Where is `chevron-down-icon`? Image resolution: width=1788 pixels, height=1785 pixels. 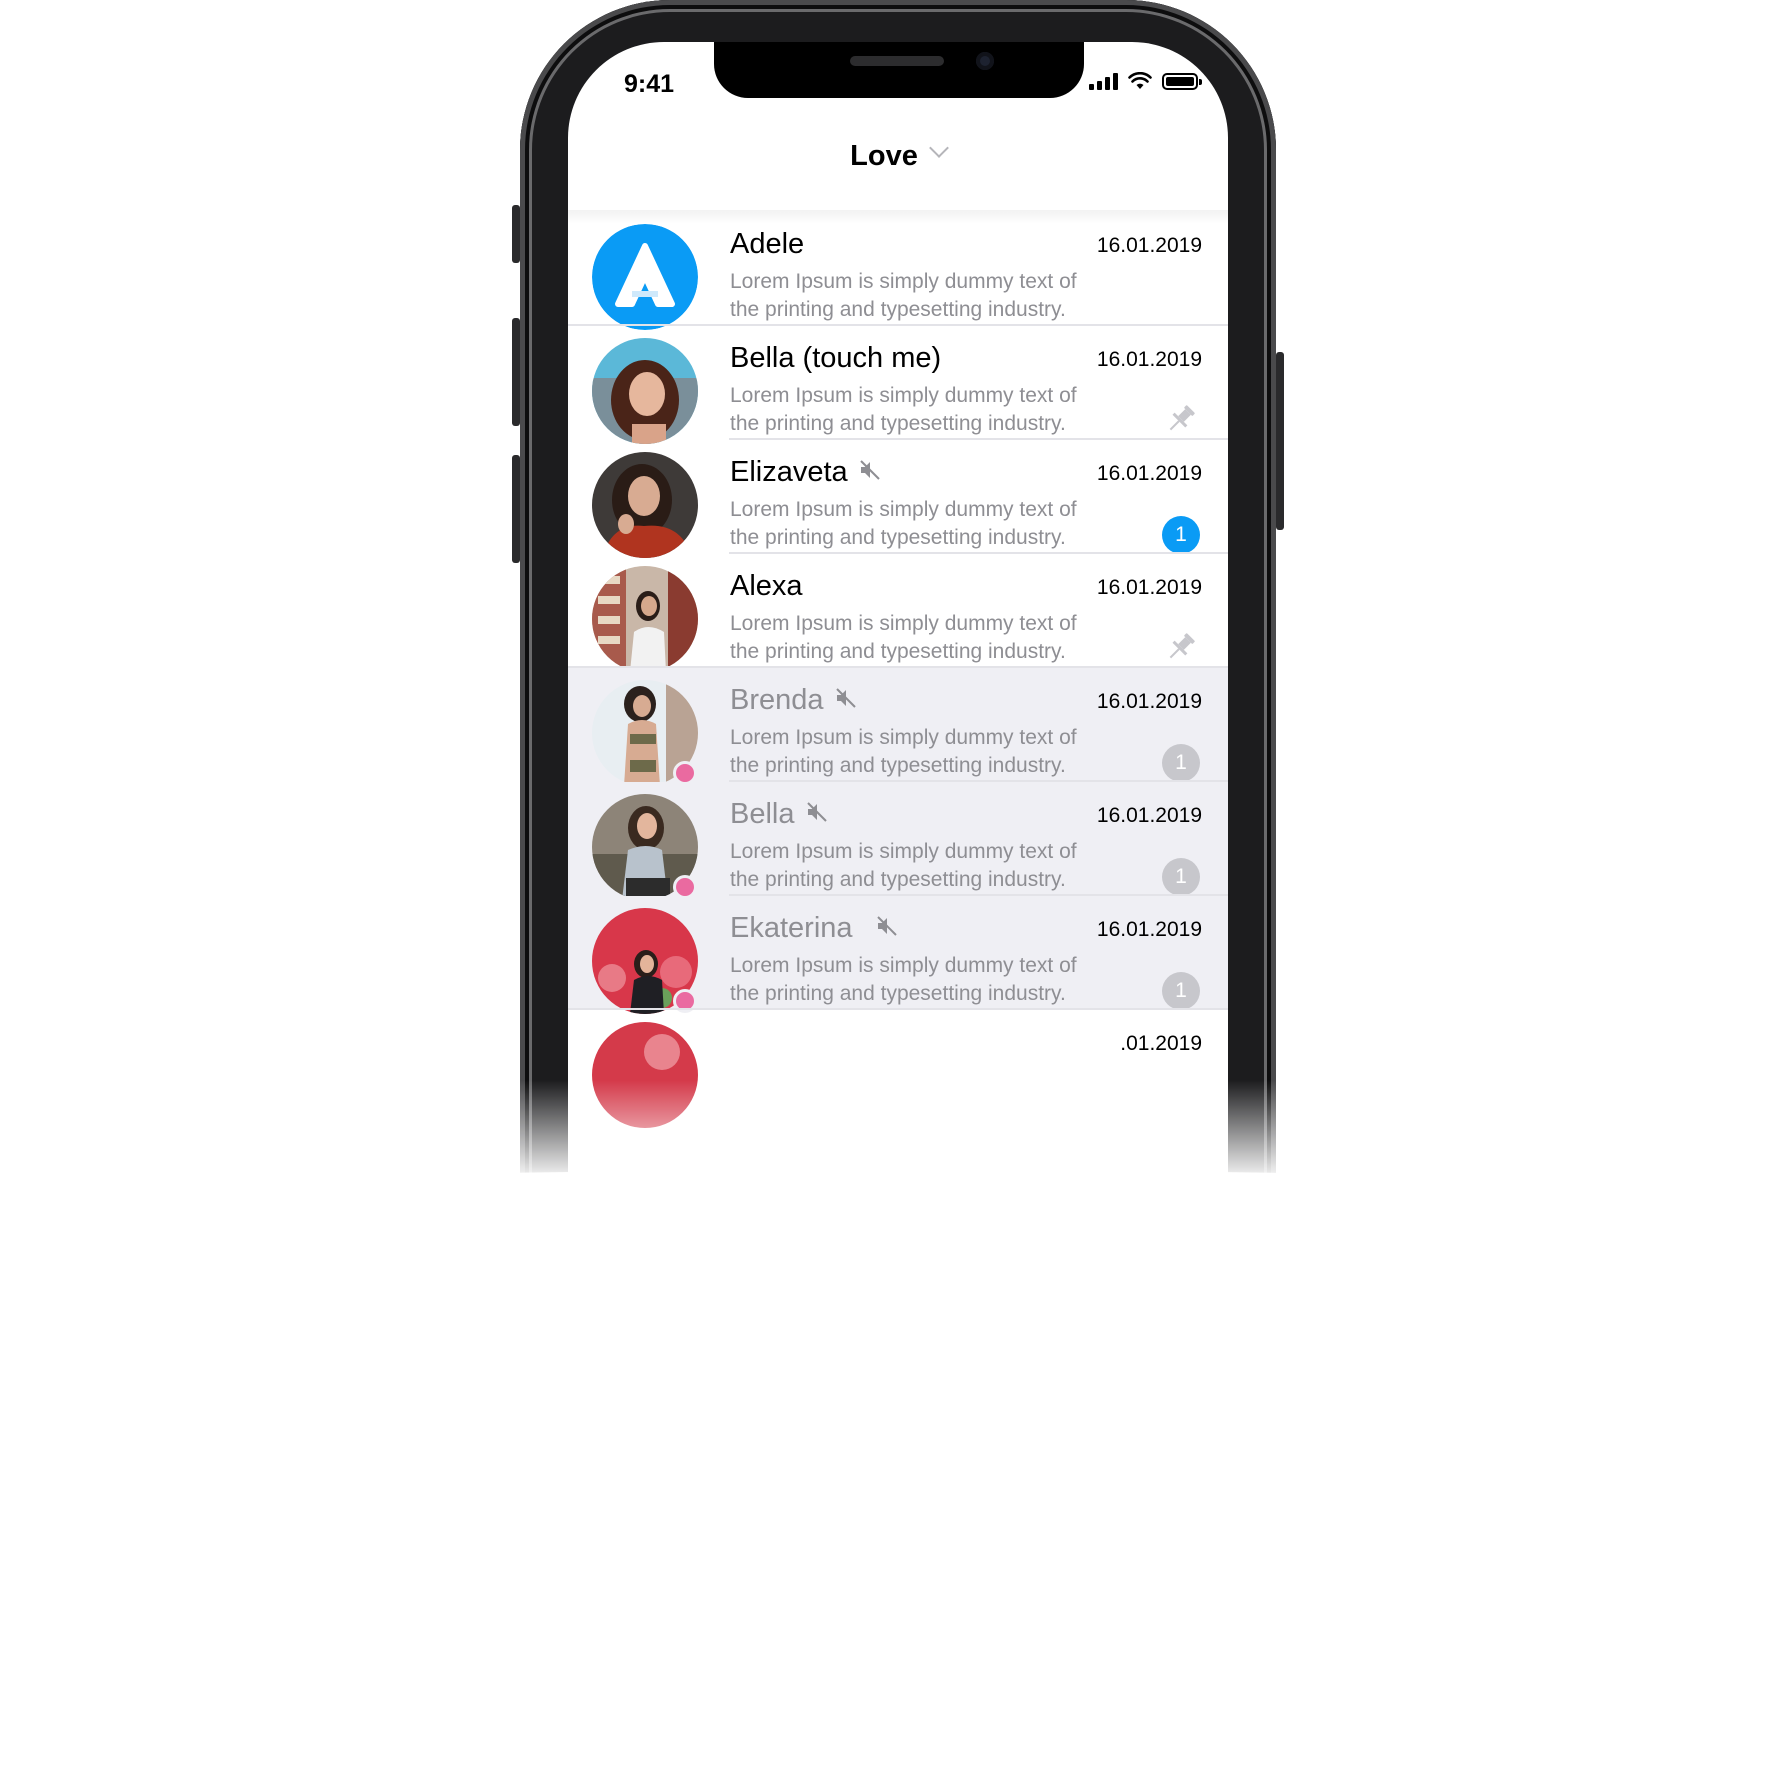 chevron-down-icon is located at coordinates (938, 147).